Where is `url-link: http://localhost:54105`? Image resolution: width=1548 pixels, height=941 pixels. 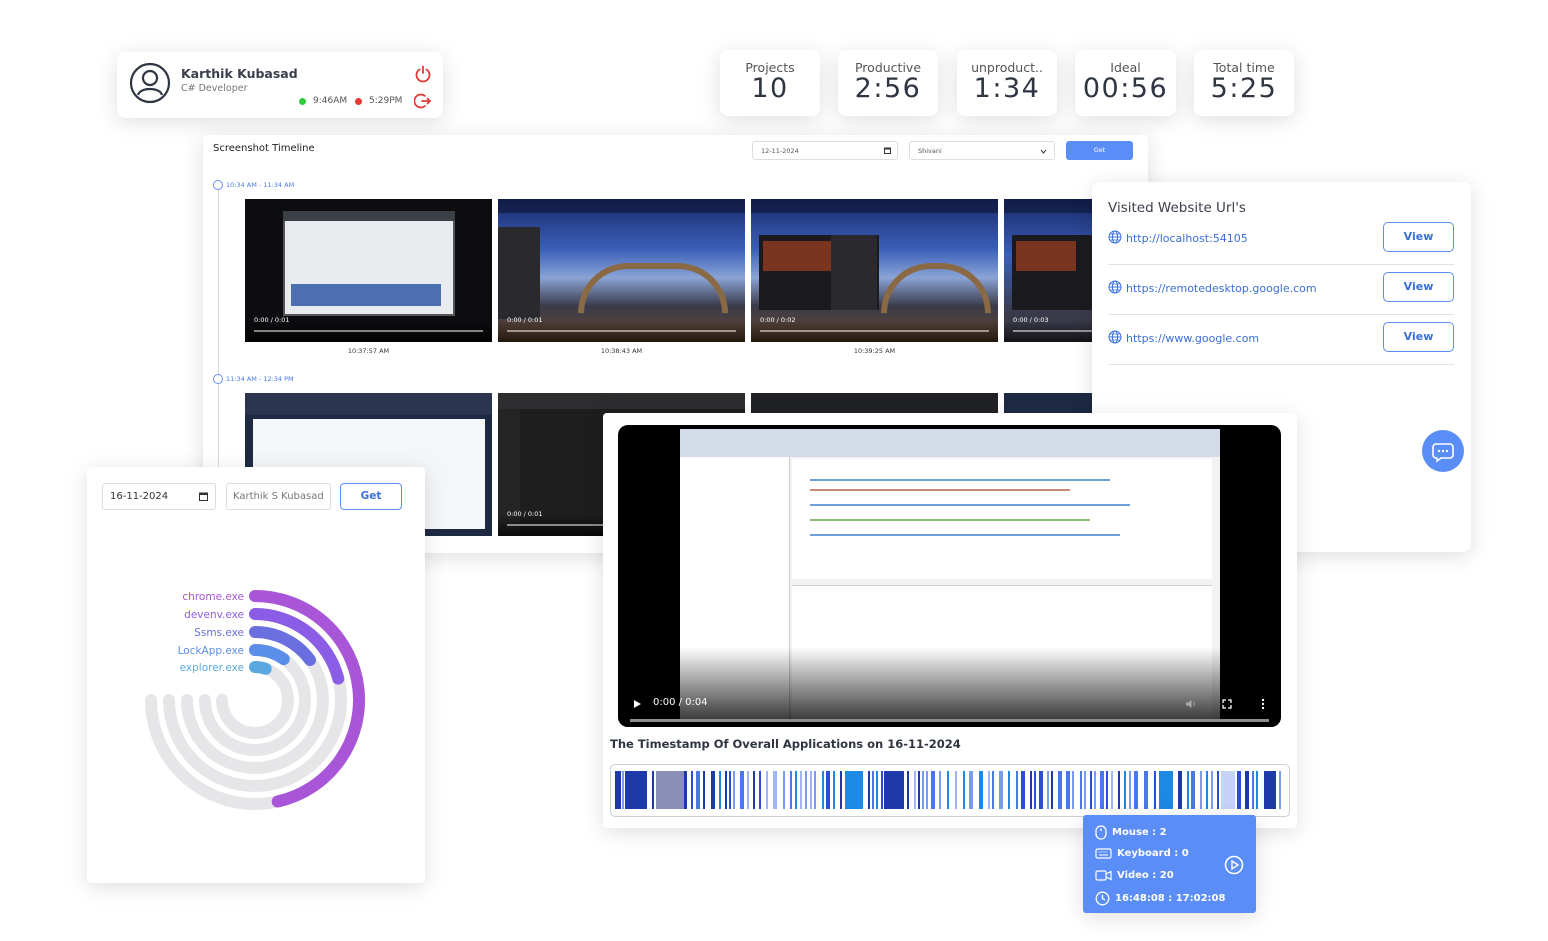
url-link: http://localhost:54105 is located at coordinates (1187, 238).